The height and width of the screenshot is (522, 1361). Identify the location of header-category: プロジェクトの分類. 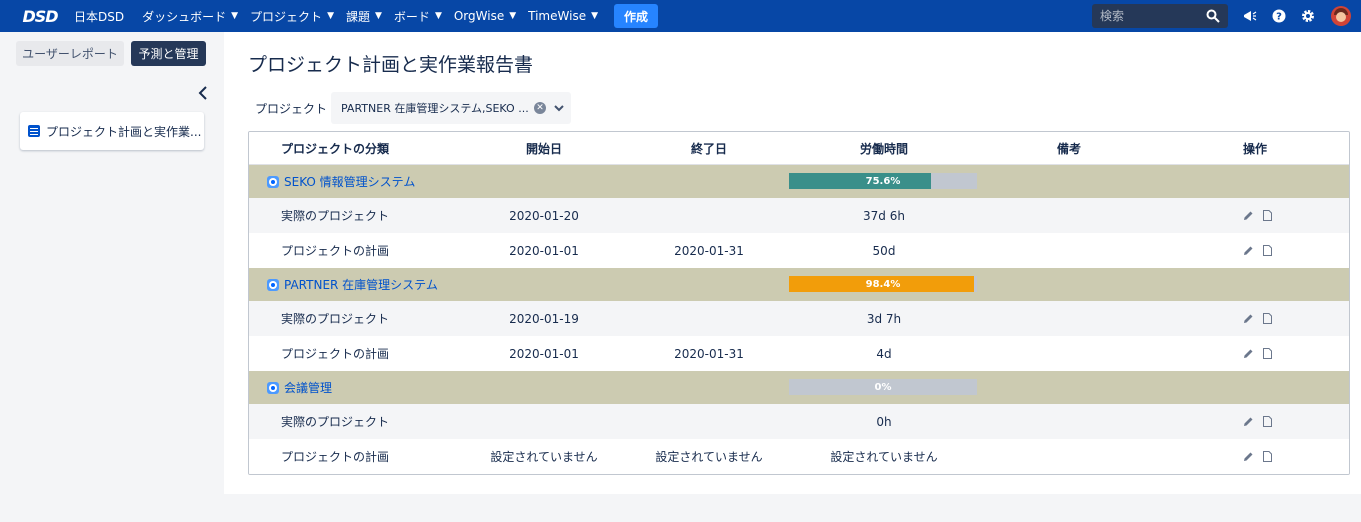
(335, 148).